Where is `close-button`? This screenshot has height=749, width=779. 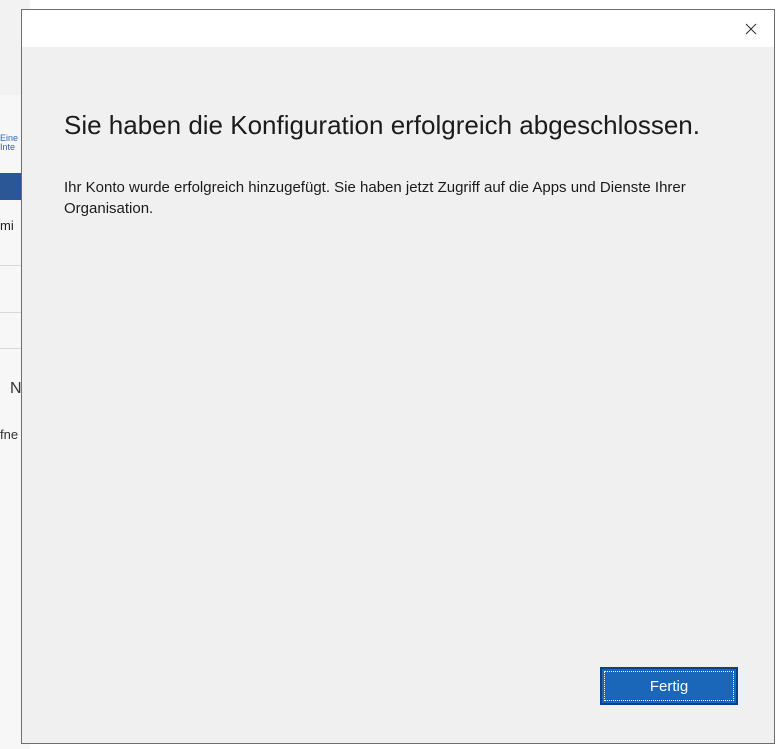
close-button is located at coordinates (751, 28).